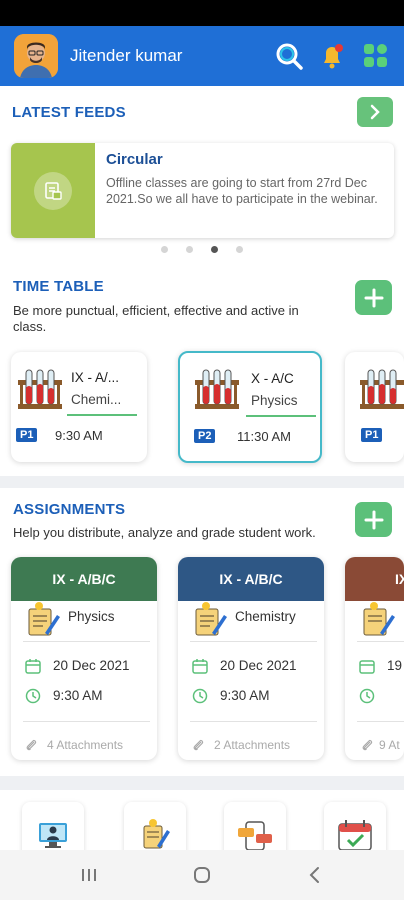 The image size is (404, 900). I want to click on chevron-right-icon, so click(375, 112).